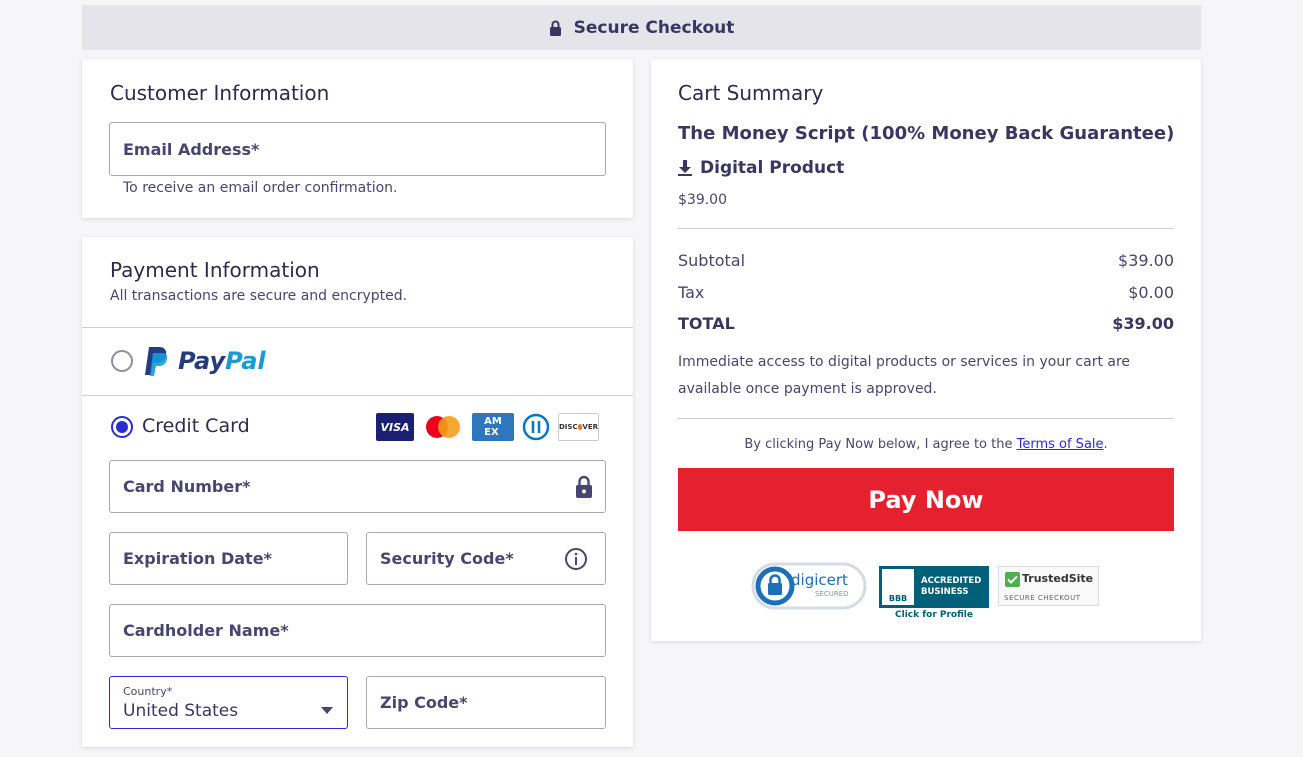 This screenshot has height=757, width=1303. Describe the element at coordinates (1048, 586) in the screenshot. I see `trustedsite-badge: TrustedSite SECURE CHECKOUT` at that location.